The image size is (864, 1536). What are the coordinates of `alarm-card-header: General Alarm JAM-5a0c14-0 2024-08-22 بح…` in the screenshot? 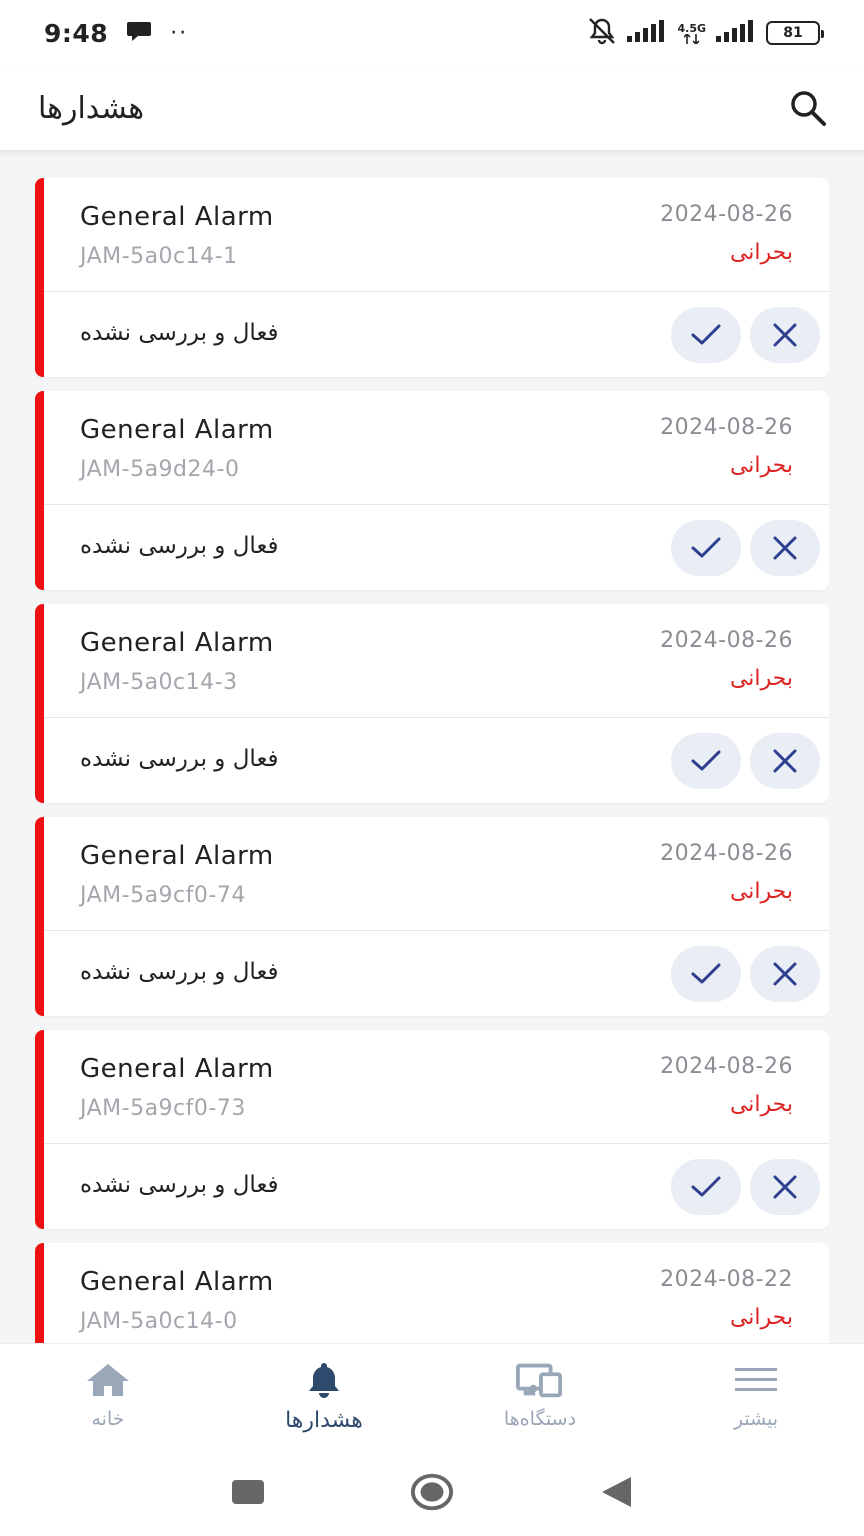 It's located at (436, 1293).